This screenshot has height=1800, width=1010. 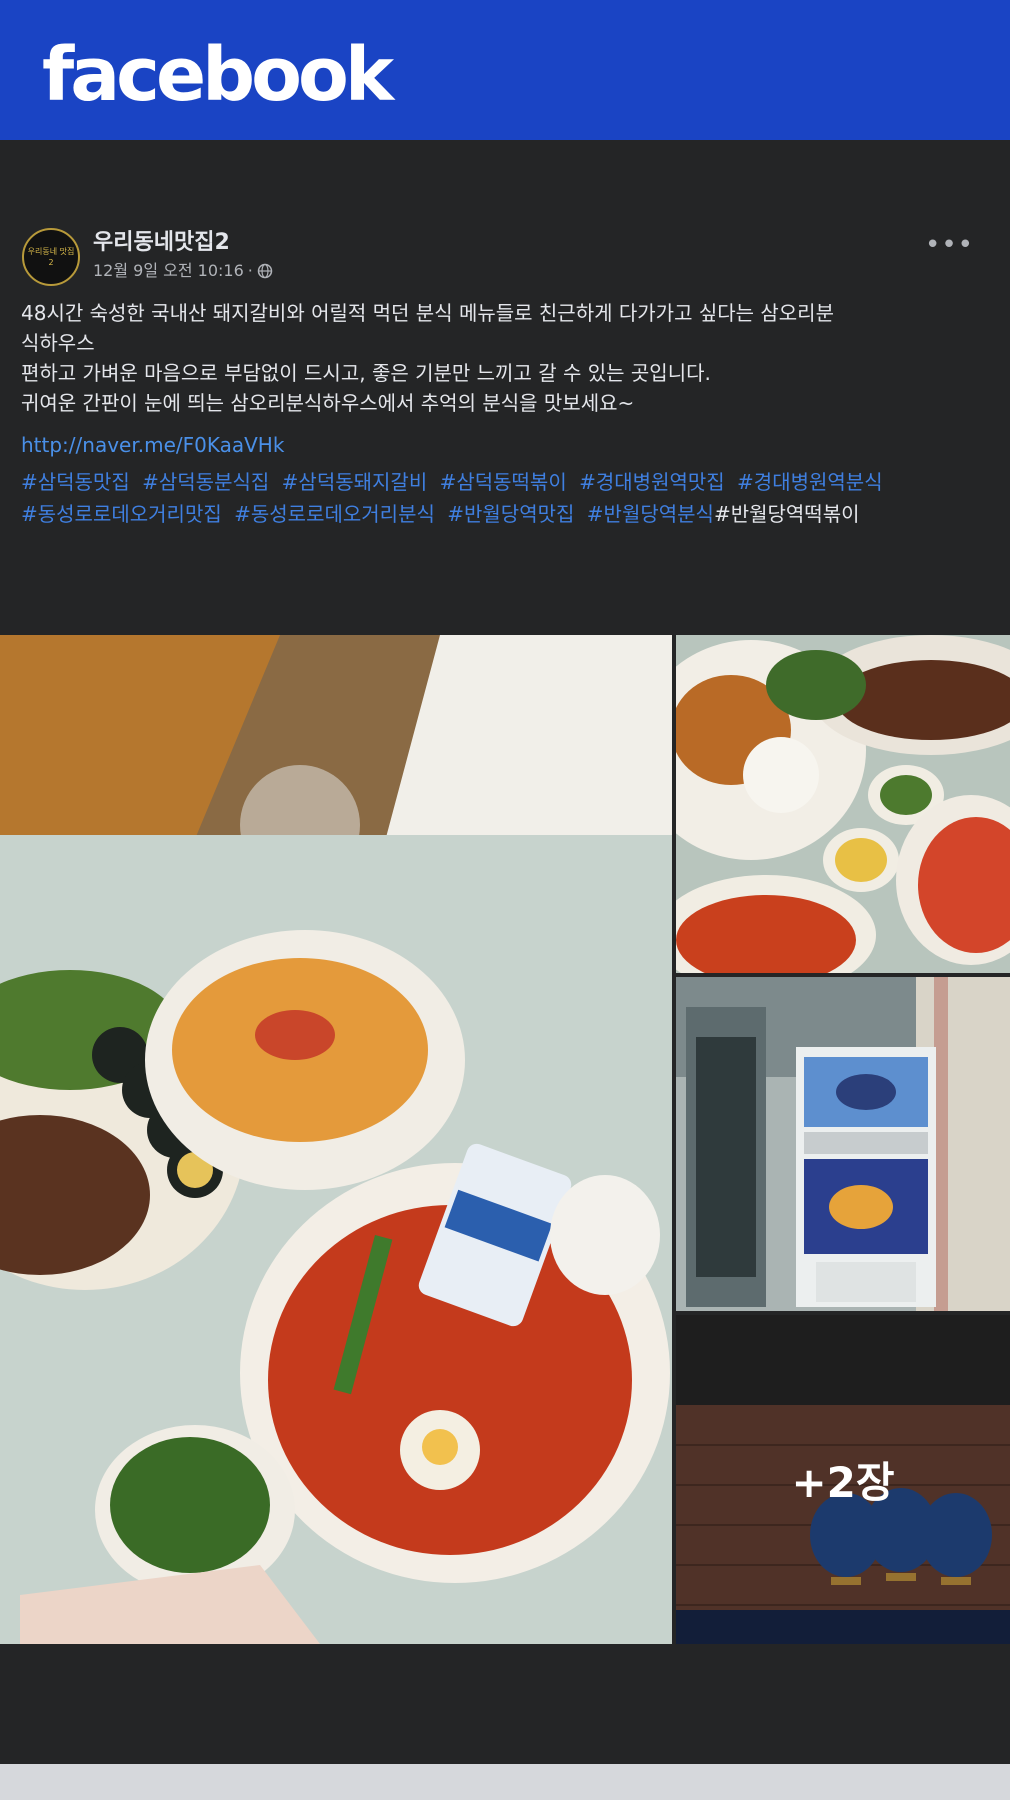 I want to click on more-photos-overlay: +2장, so click(x=843, y=1479).